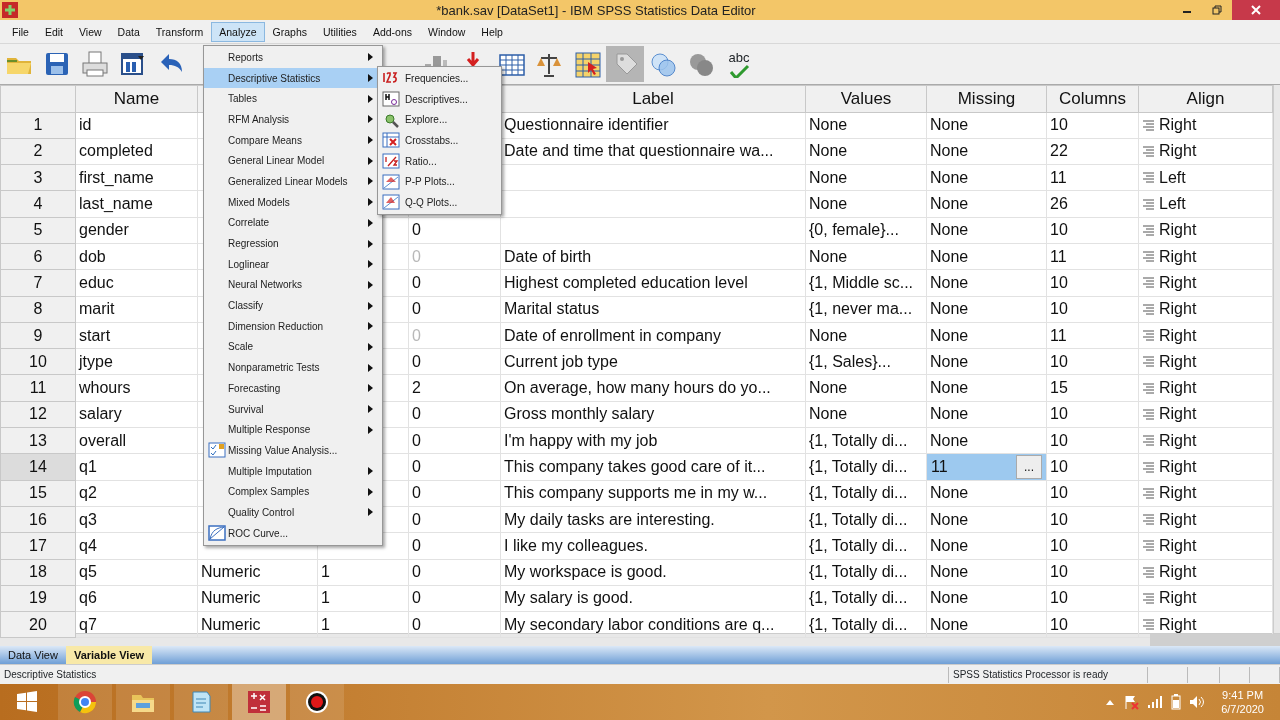 The height and width of the screenshot is (720, 1280). I want to click on row-number: 20, so click(38, 624).